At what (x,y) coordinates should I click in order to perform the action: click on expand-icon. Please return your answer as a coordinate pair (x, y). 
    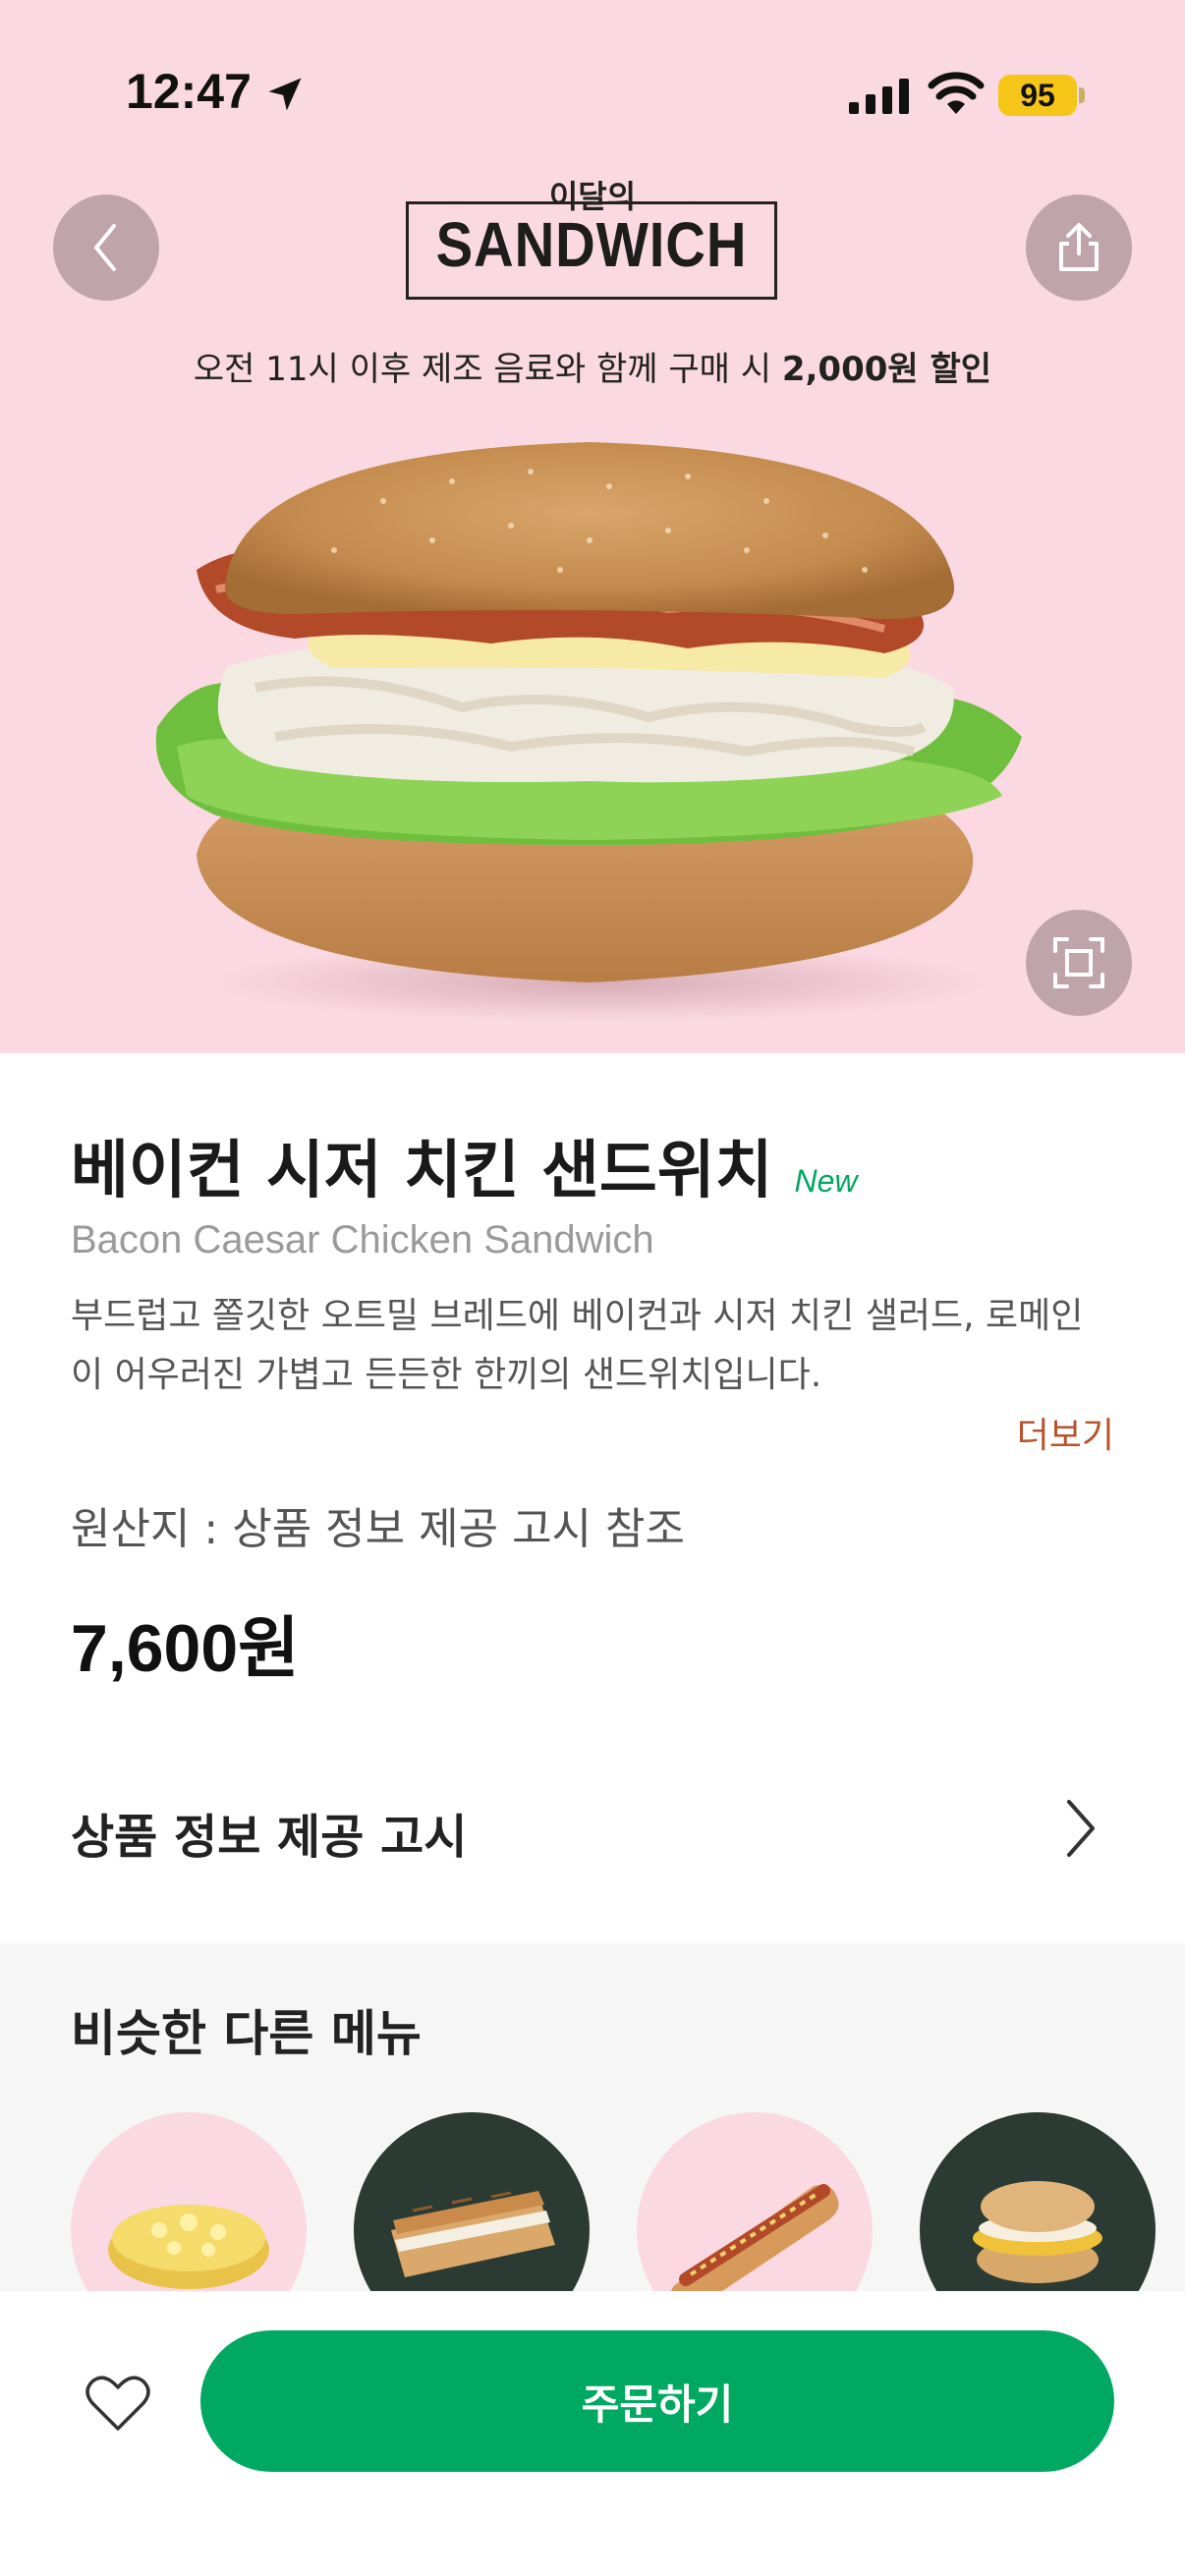
    Looking at the image, I should click on (1079, 962).